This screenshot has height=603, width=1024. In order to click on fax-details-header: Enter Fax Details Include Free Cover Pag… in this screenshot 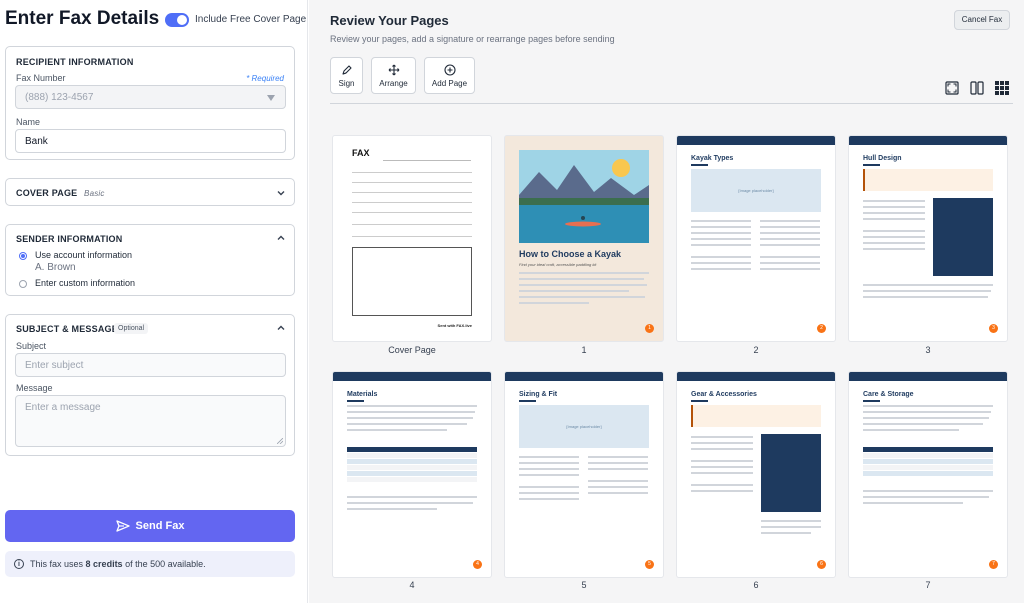, I will do `click(156, 20)`.